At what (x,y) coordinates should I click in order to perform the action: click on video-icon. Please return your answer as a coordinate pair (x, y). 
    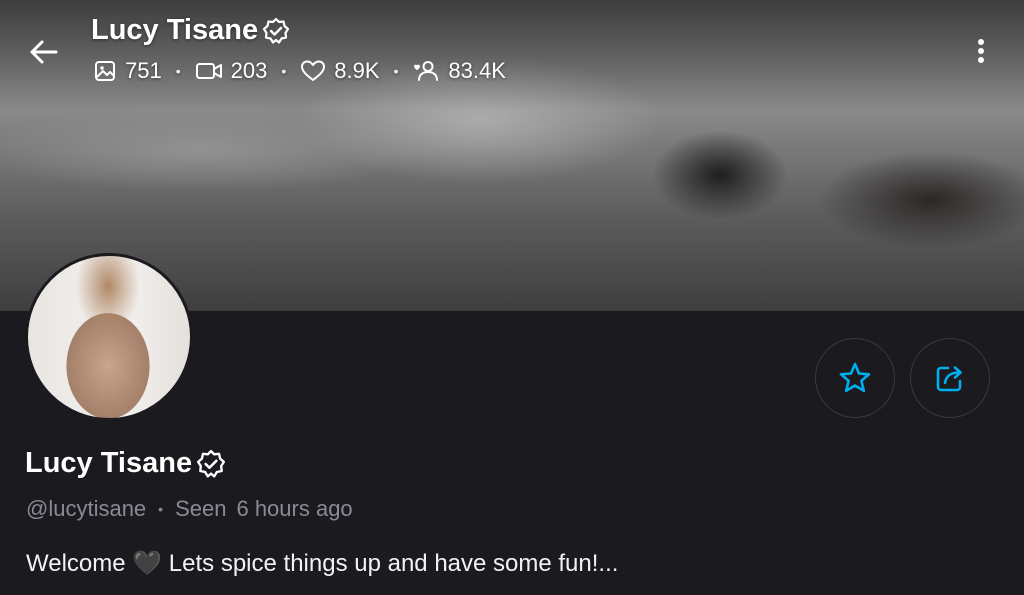
    Looking at the image, I should click on (208, 71).